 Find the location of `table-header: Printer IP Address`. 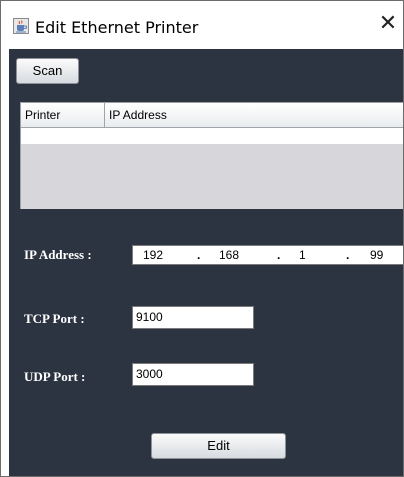

table-header: Printer IP Address is located at coordinates (212, 115).